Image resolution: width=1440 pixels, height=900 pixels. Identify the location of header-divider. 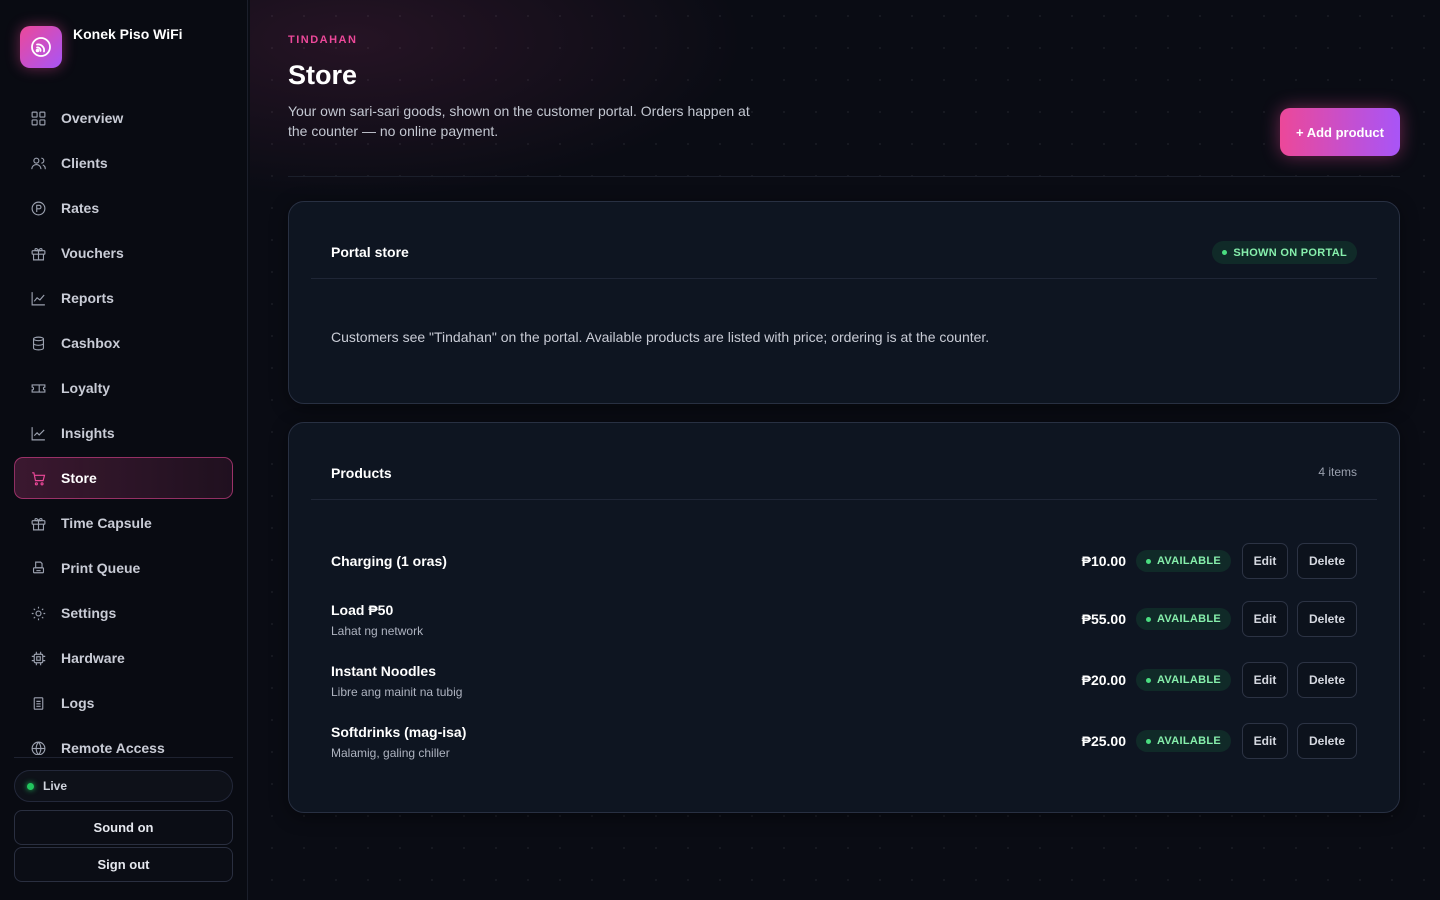
(844, 176).